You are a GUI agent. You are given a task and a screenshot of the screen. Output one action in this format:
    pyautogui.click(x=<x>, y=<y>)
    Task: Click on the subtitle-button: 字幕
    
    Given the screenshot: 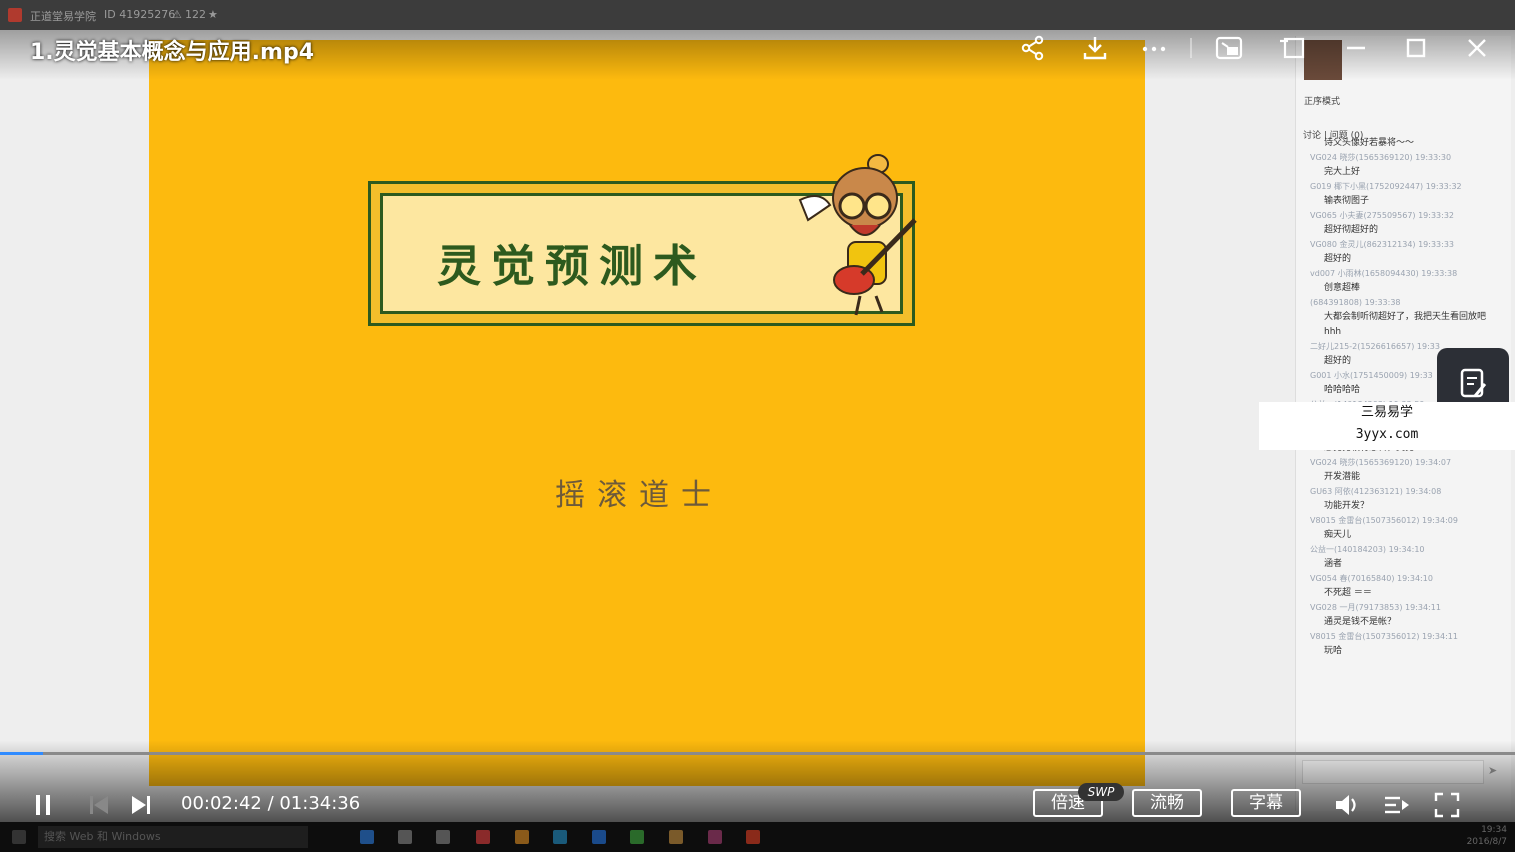 What is the action you would take?
    pyautogui.click(x=1266, y=803)
    